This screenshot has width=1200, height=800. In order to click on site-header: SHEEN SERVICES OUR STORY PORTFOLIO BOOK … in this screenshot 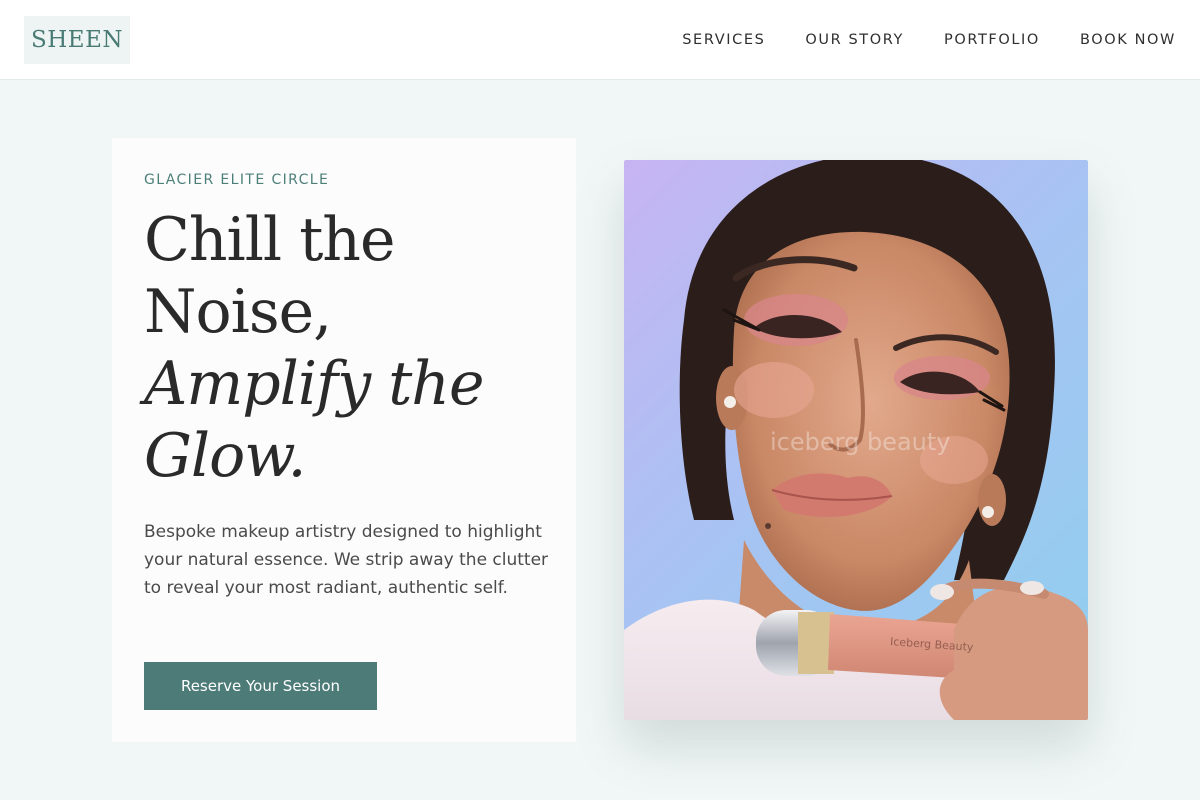, I will do `click(600, 40)`.